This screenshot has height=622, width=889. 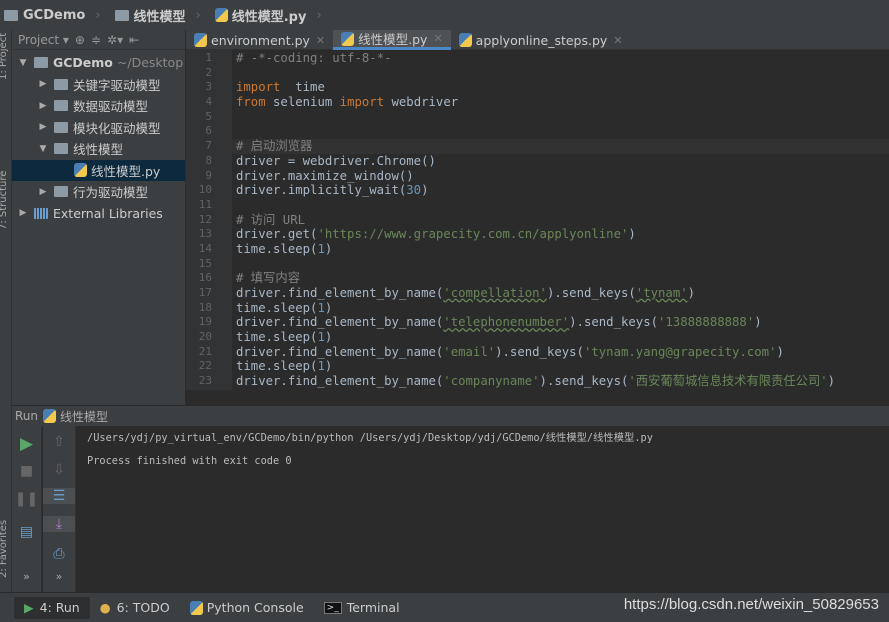 What do you see at coordinates (302, 102) in the screenshot?
I see `code-token: selenium` at bounding box center [302, 102].